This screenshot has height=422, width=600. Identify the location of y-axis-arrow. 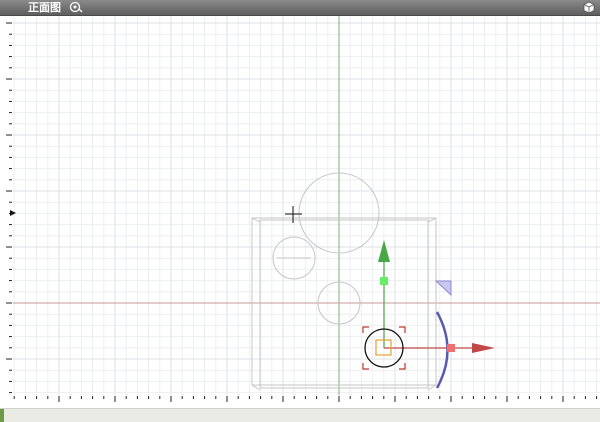
(384, 251).